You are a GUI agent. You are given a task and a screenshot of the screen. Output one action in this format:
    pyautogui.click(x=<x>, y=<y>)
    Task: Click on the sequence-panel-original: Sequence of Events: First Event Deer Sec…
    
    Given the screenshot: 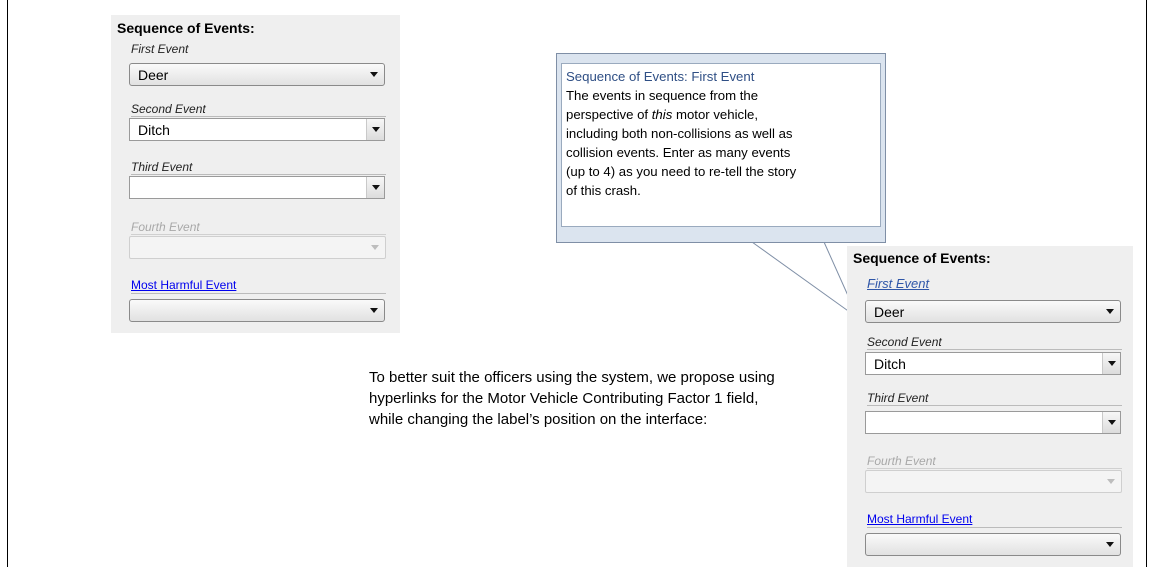 What is the action you would take?
    pyautogui.click(x=255, y=174)
    